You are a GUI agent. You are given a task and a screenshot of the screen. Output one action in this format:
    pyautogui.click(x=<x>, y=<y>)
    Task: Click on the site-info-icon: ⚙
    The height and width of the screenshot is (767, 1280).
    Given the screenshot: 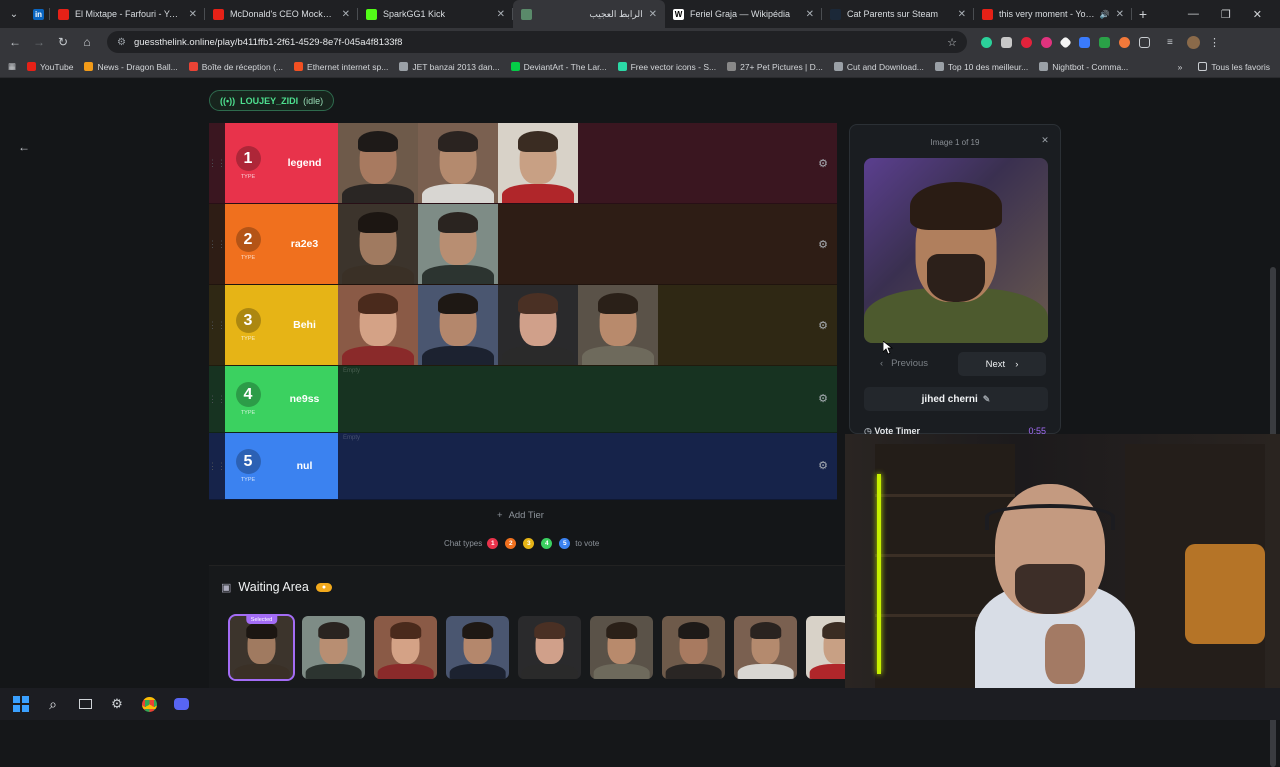 What is the action you would take?
    pyautogui.click(x=121, y=42)
    